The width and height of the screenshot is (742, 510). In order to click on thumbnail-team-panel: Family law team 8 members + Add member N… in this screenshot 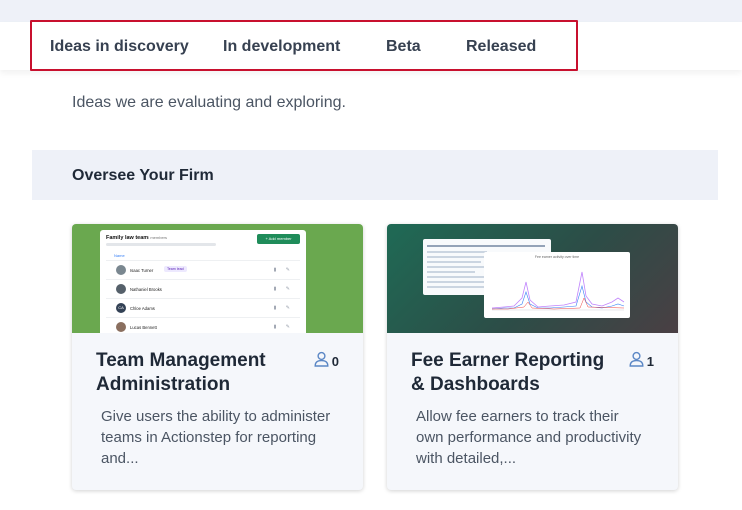, I will do `click(203, 281)`.